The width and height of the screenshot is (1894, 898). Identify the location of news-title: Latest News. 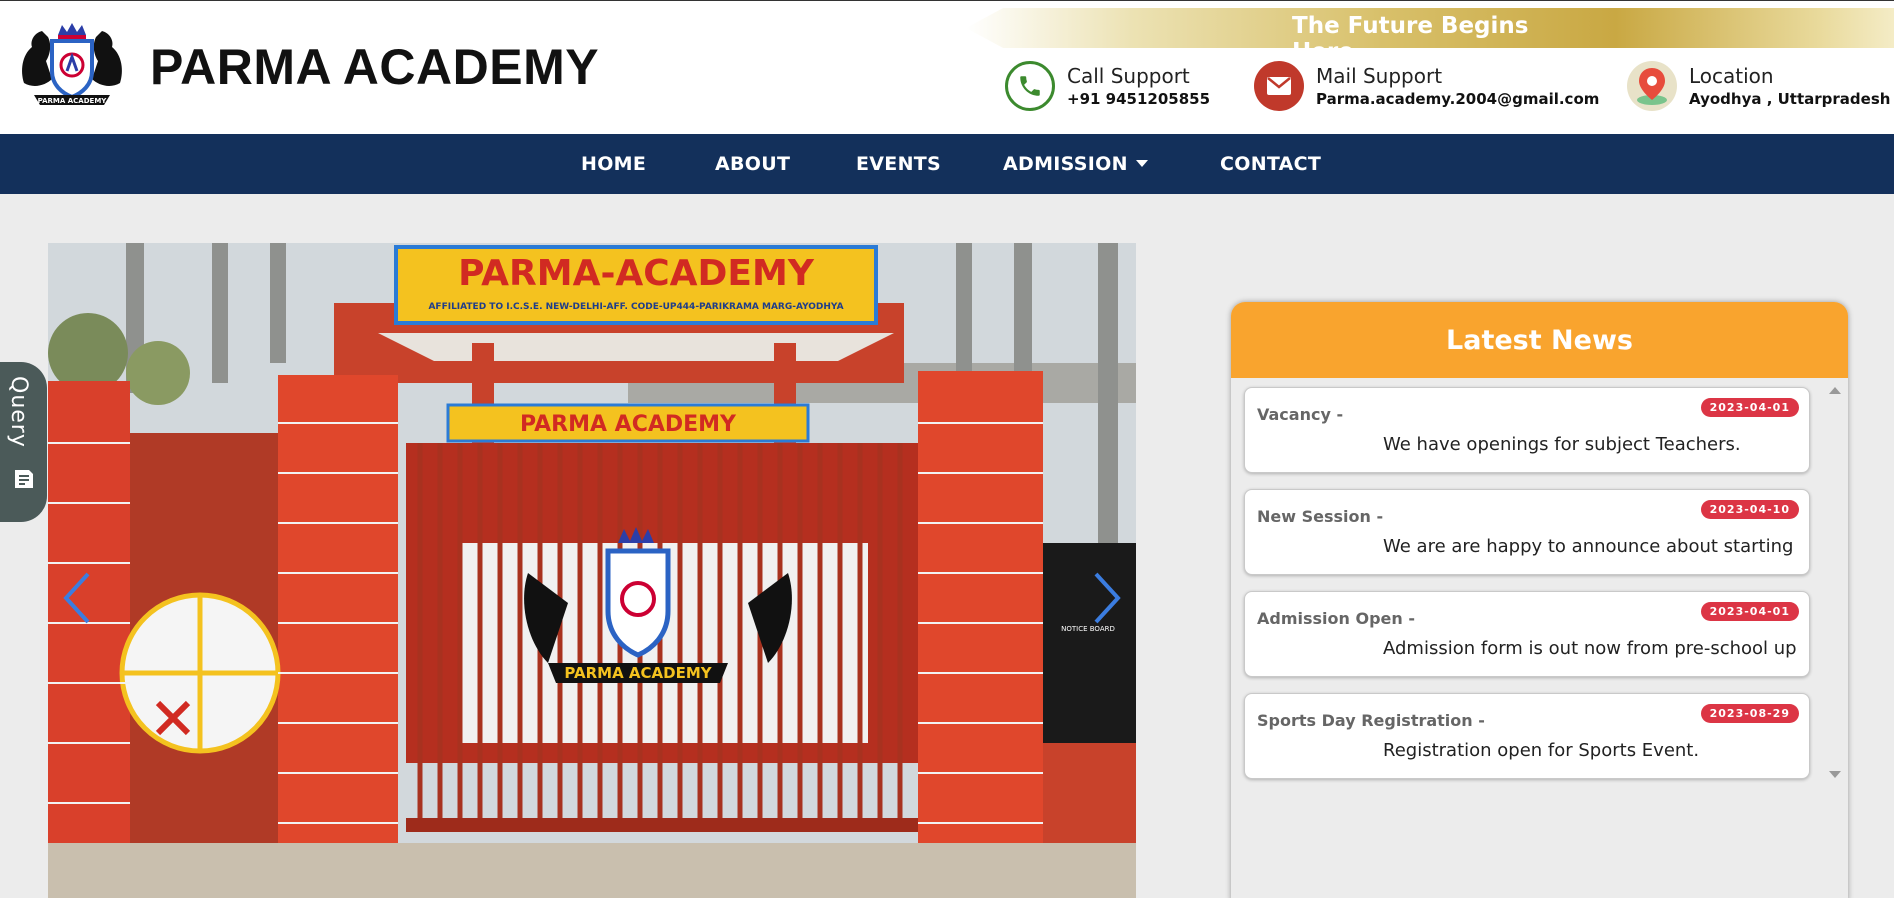
(1539, 340).